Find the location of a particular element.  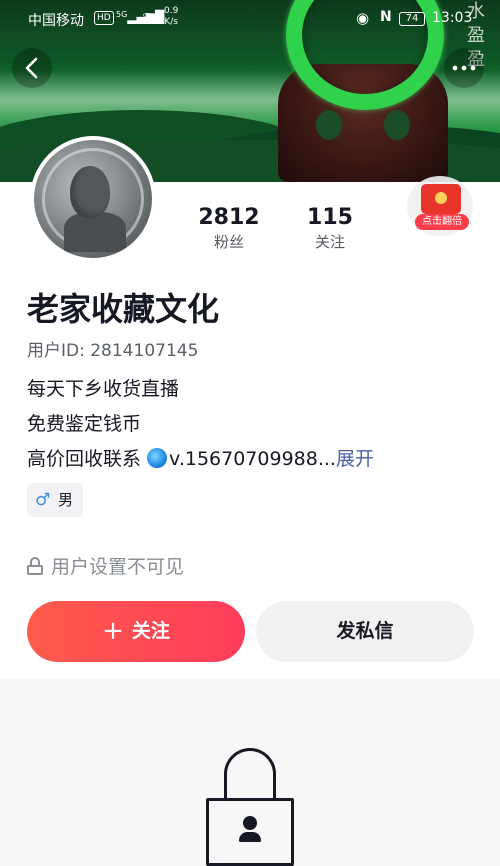

person-icon-head is located at coordinates (250, 823).